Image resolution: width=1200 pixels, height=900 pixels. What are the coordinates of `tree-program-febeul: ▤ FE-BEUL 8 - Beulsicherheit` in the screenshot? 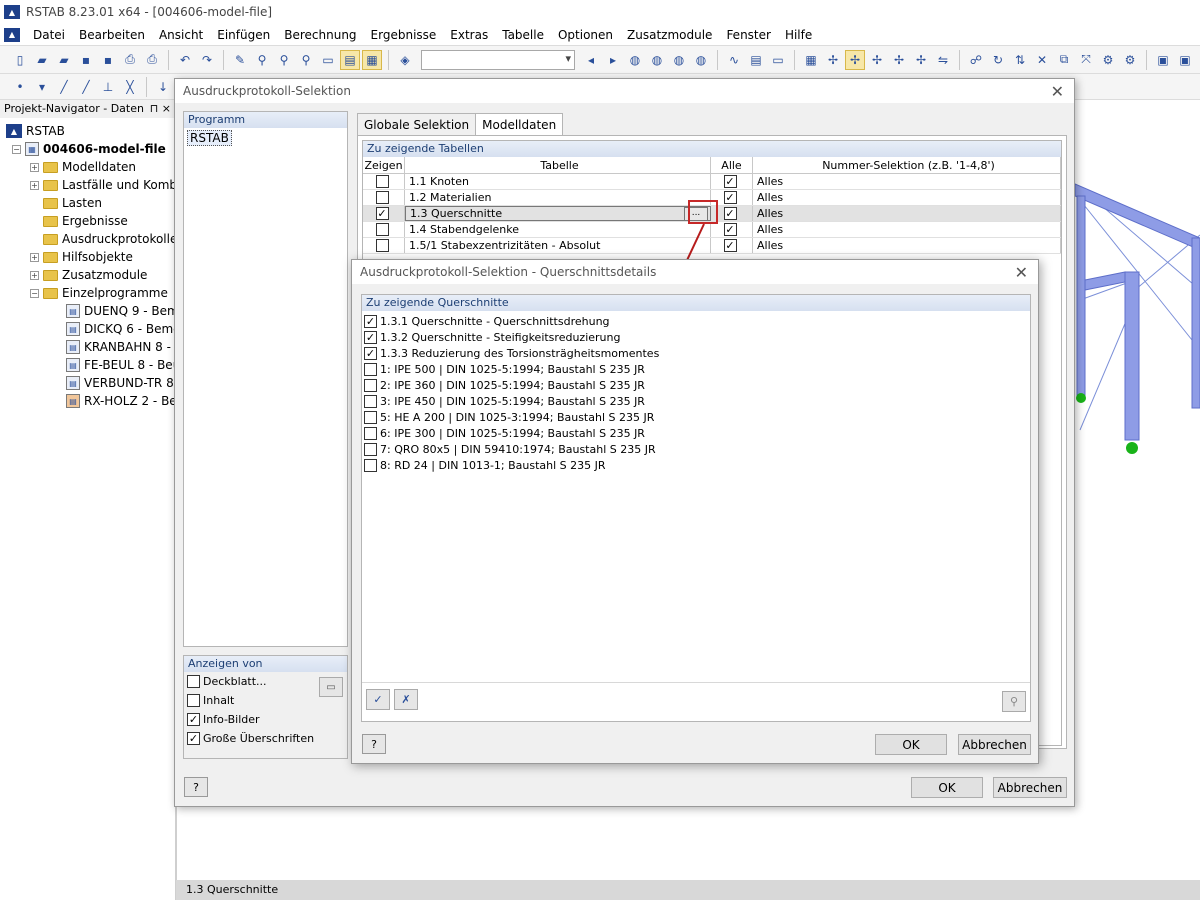 It's located at (87, 365).